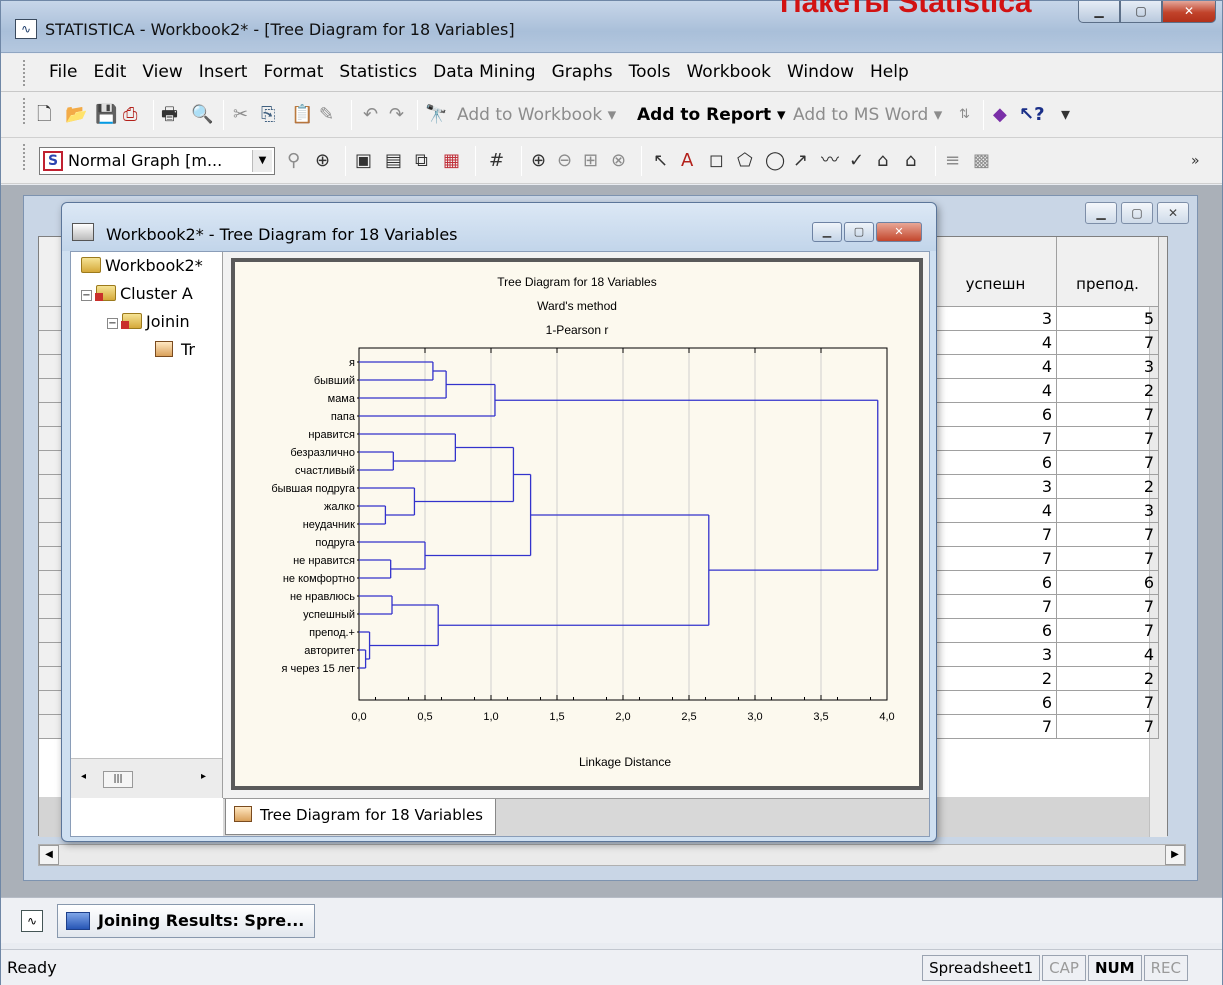  Describe the element at coordinates (393, 161) in the screenshot. I see `graph-data-icon: ▤` at that location.